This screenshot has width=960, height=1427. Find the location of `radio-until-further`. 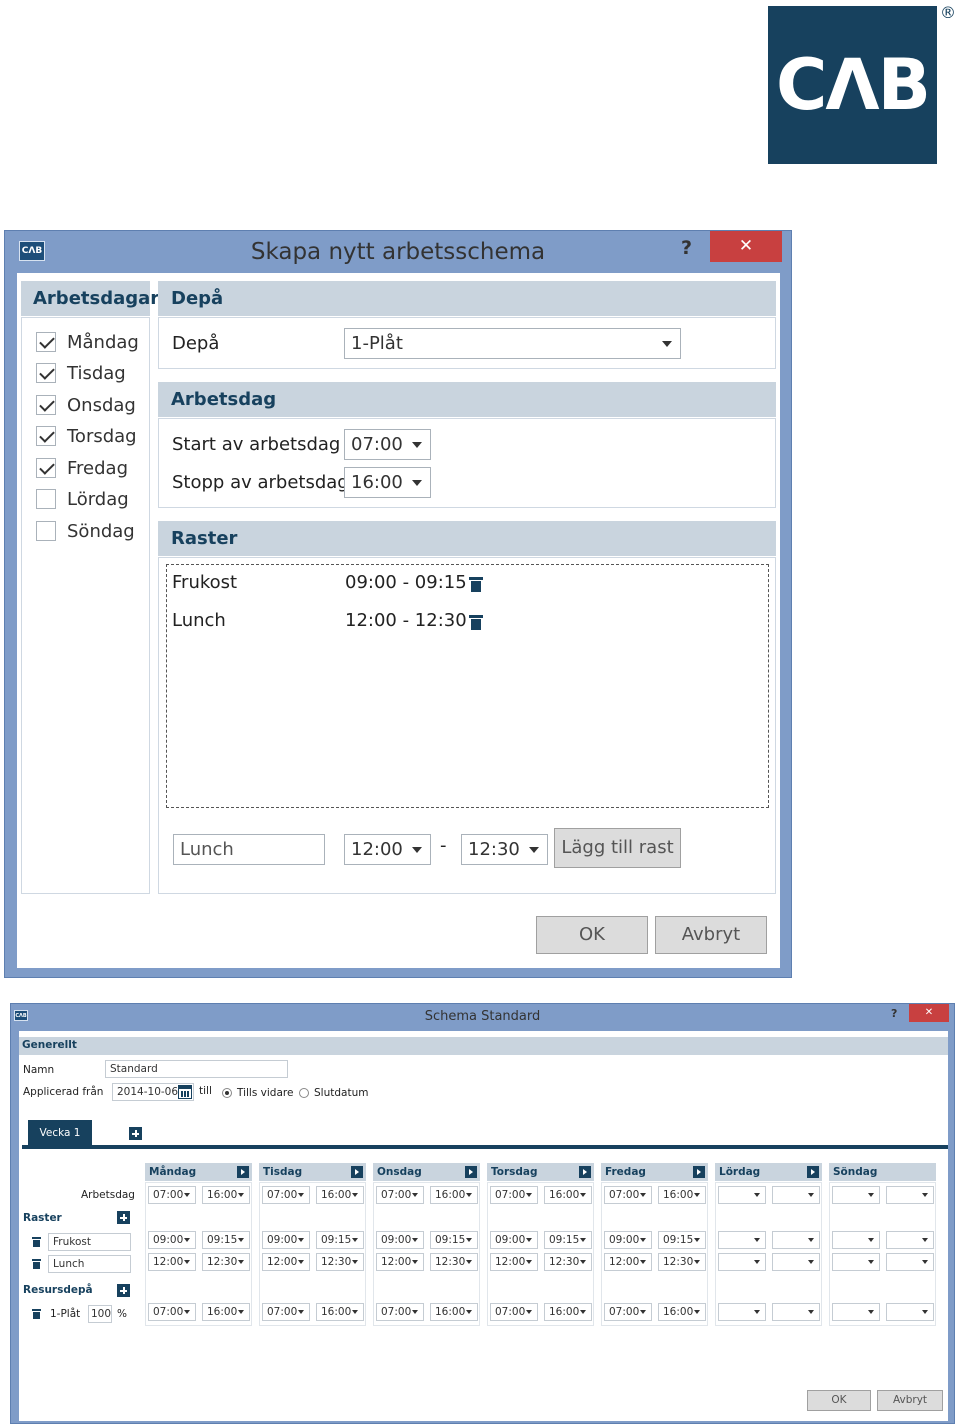

radio-until-further is located at coordinates (227, 1093).